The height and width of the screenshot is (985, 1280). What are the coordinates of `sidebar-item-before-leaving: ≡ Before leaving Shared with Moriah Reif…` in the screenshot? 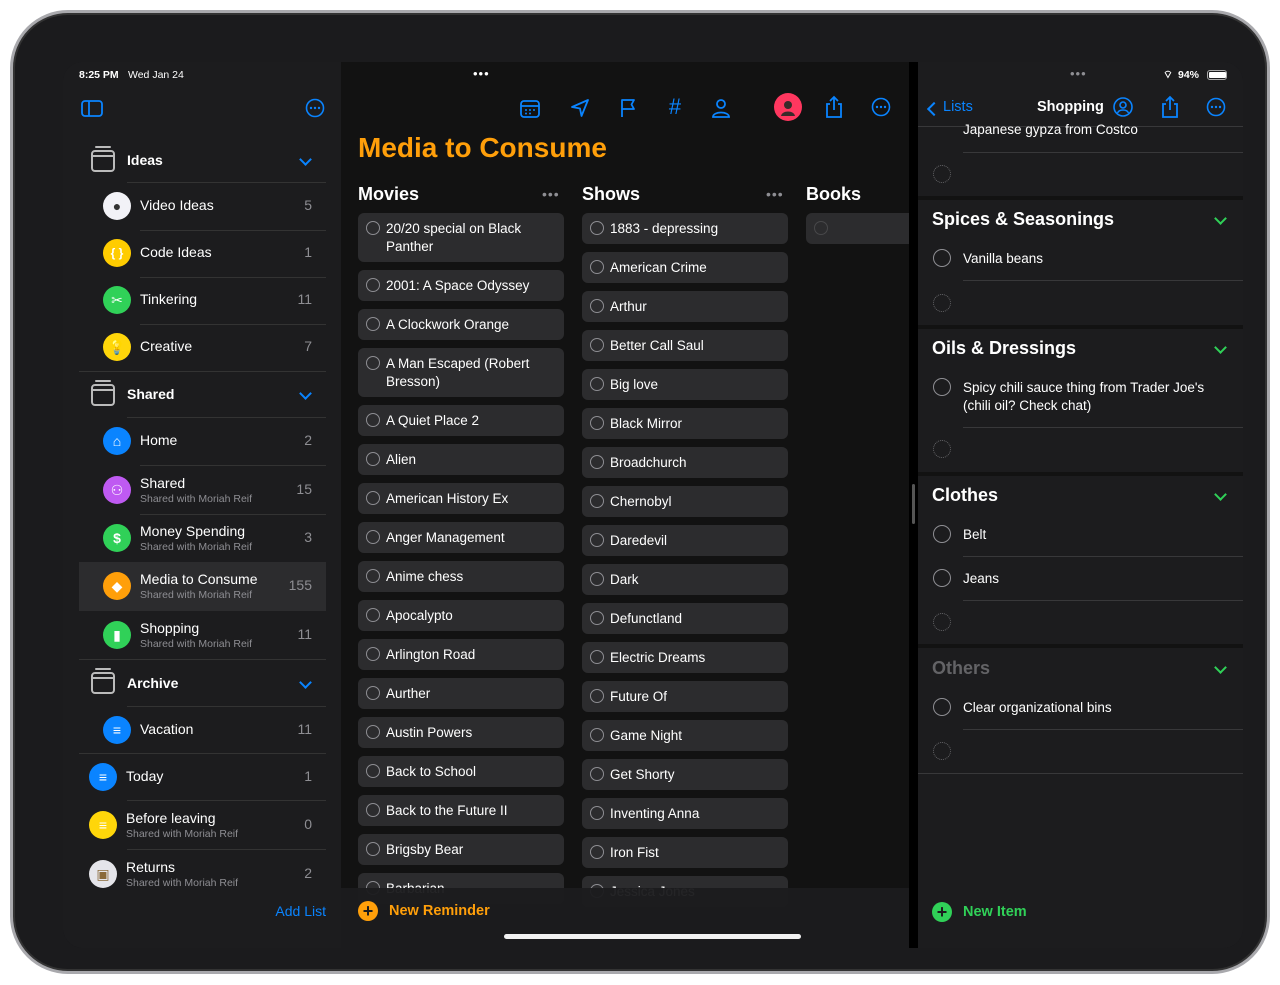 It's located at (202, 825).